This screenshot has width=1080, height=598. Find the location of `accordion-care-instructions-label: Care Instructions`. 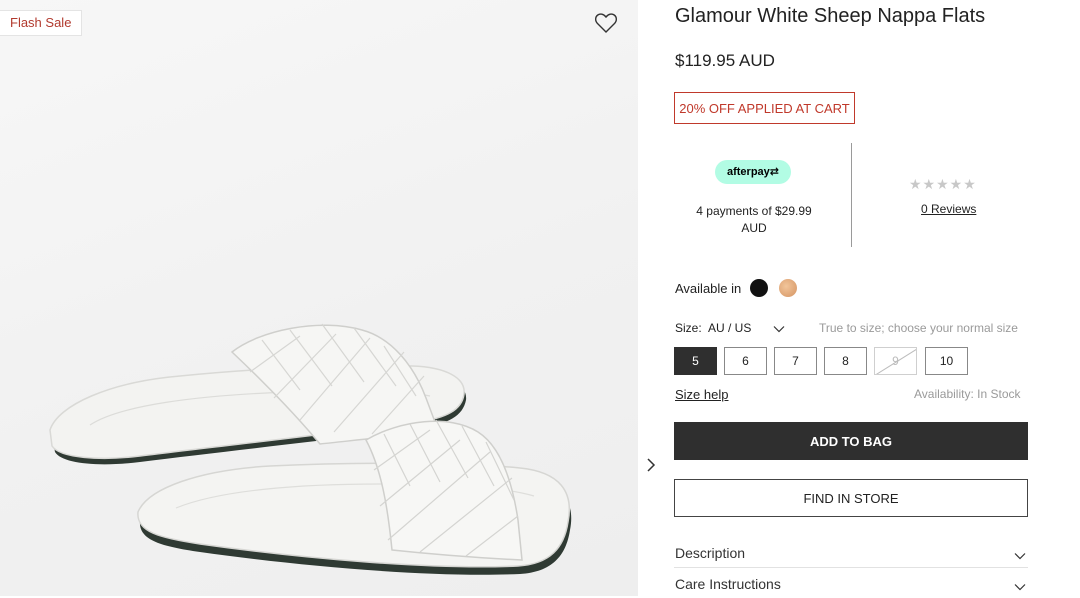

accordion-care-instructions-label: Care Instructions is located at coordinates (728, 584).